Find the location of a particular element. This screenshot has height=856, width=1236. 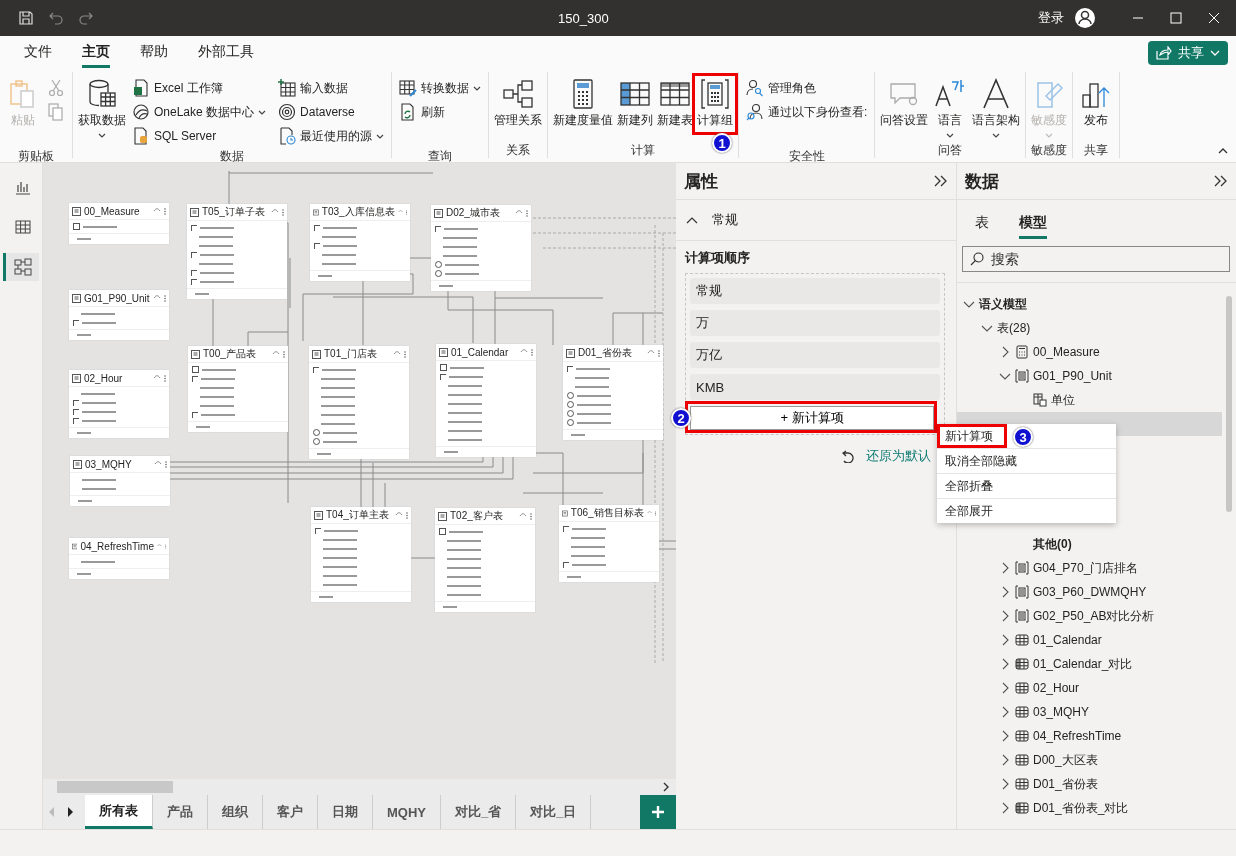

ribbon-button: 最近使用的源 is located at coordinates (331, 136).